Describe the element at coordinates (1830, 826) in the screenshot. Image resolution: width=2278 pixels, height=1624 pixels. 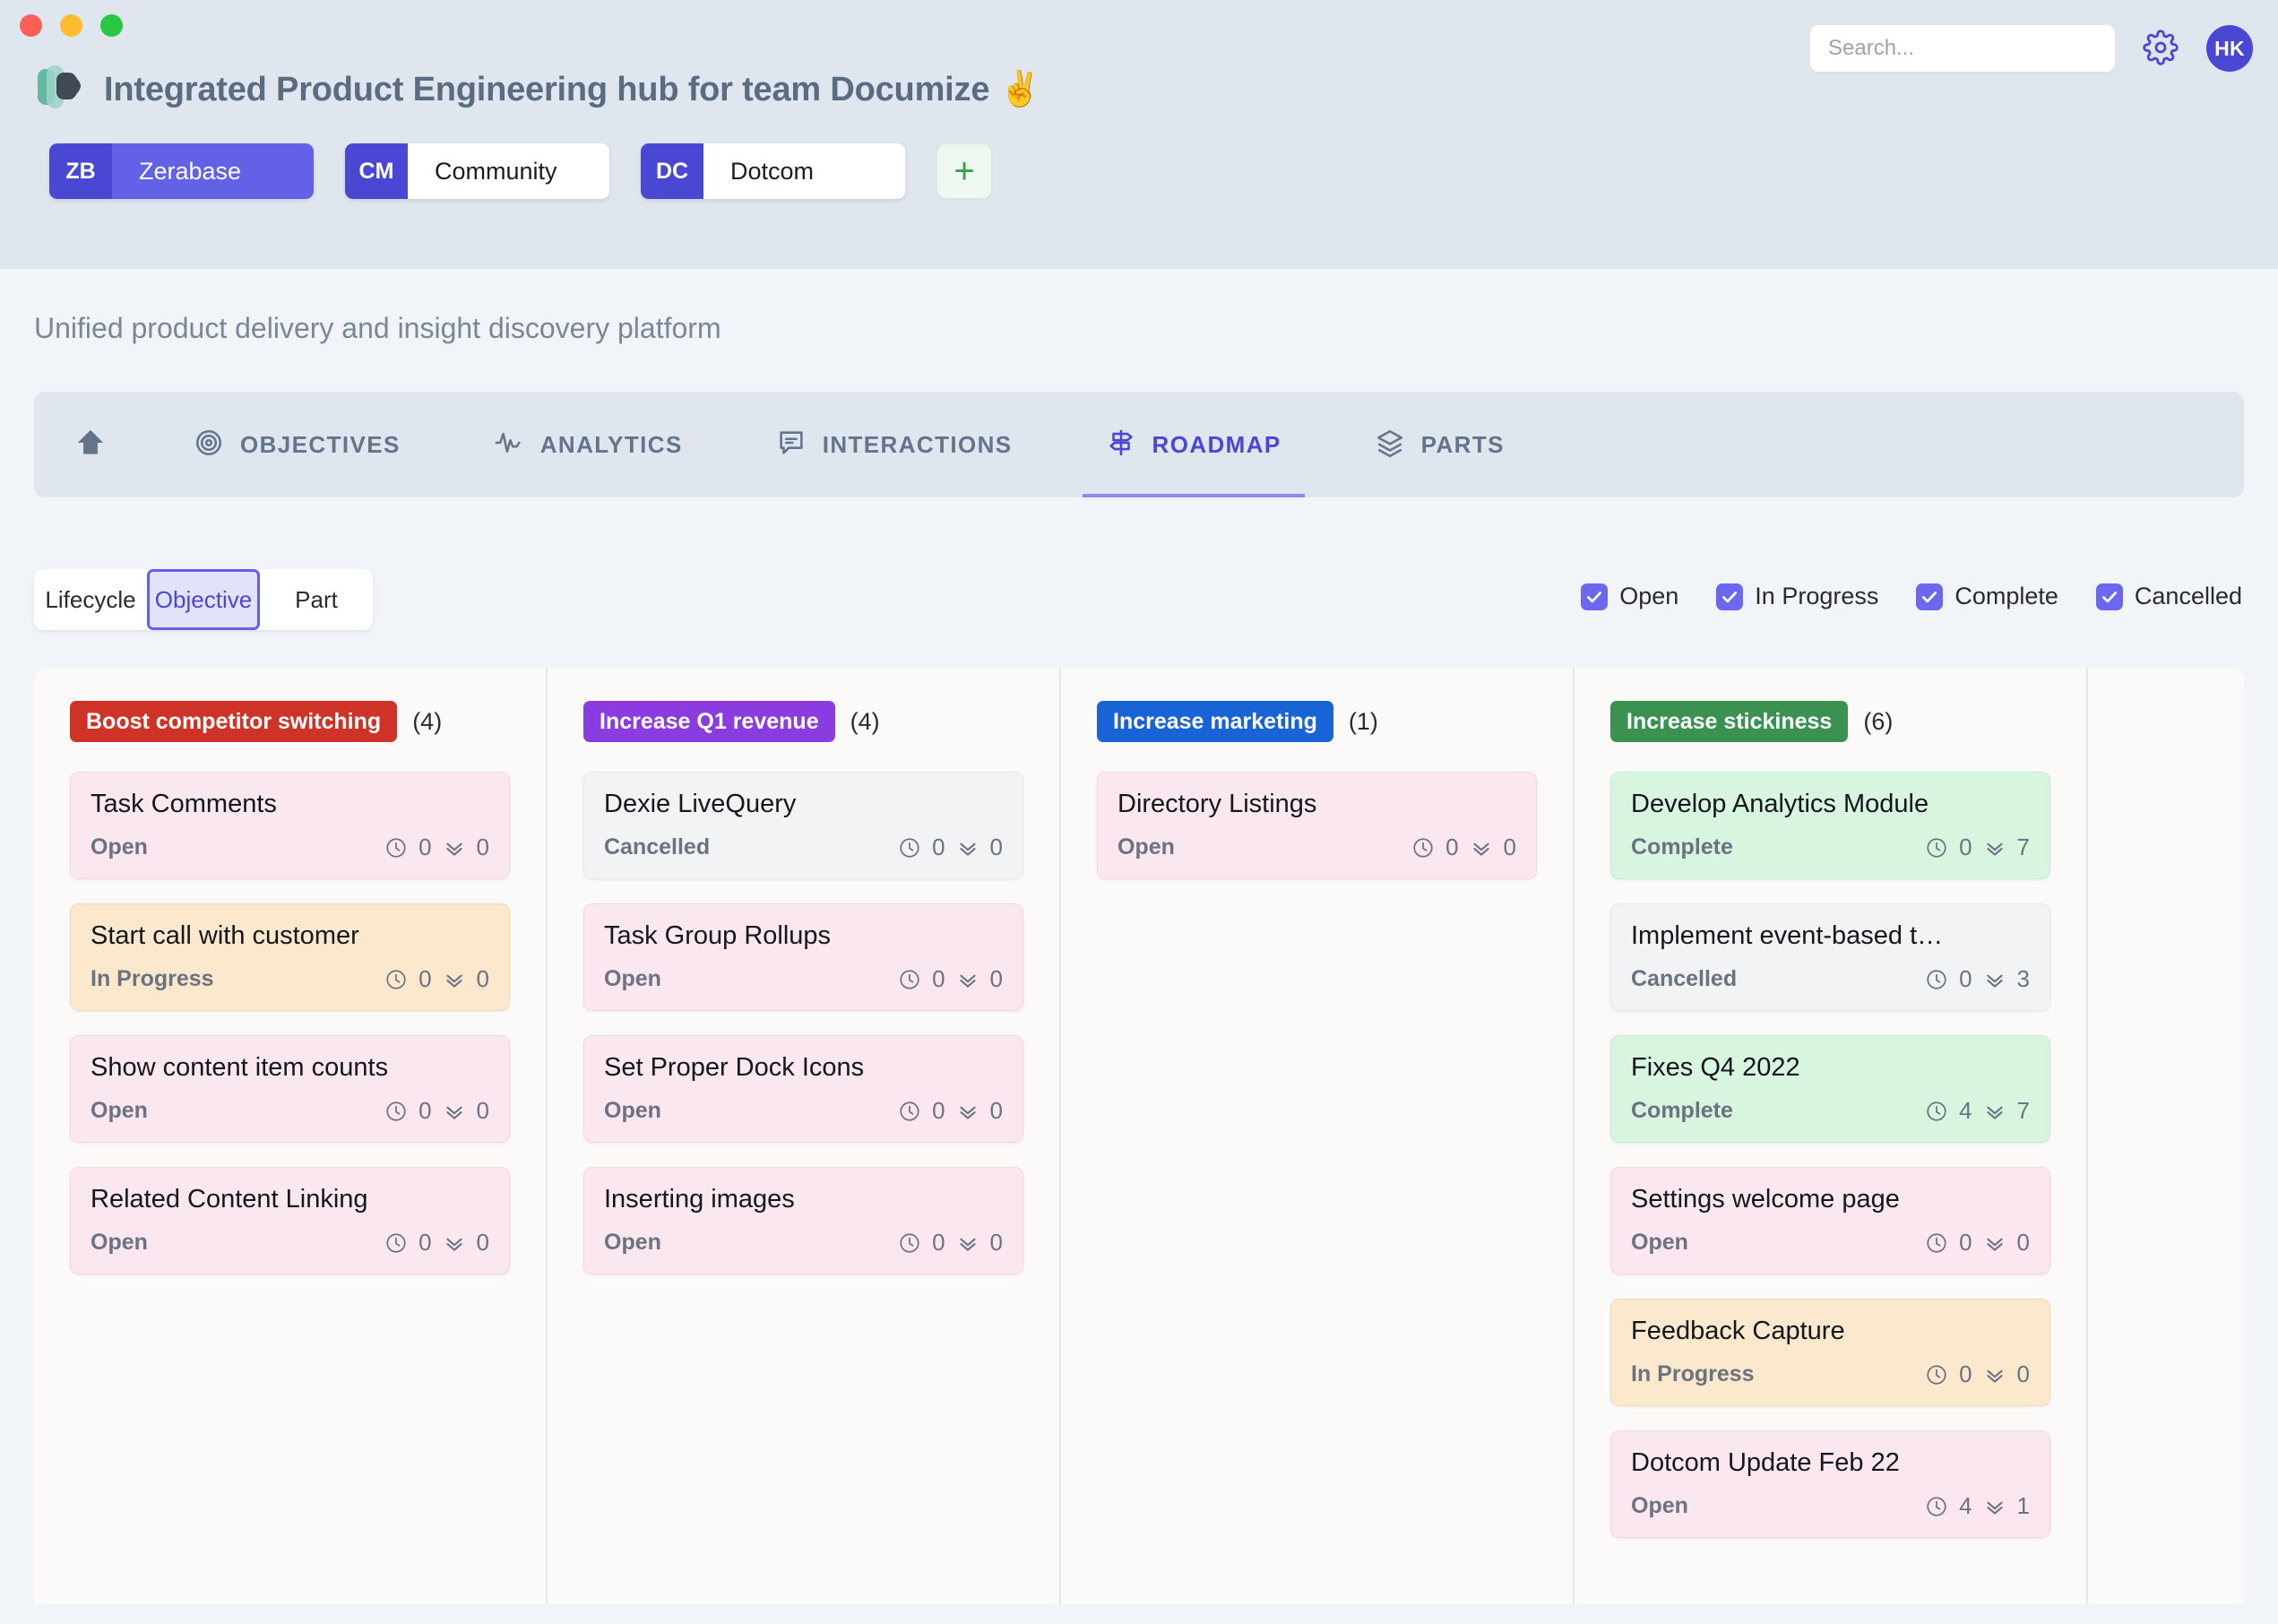
I see `roadmap-card: Develop Analytics Module Complete 0 7` at that location.